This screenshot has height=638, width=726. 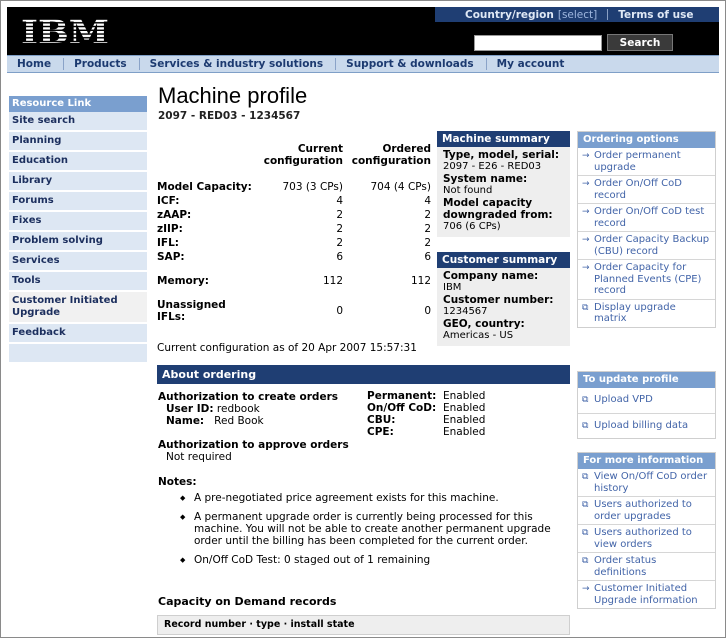 What do you see at coordinates (185, 421) in the screenshot?
I see `name-label: Name:` at bounding box center [185, 421].